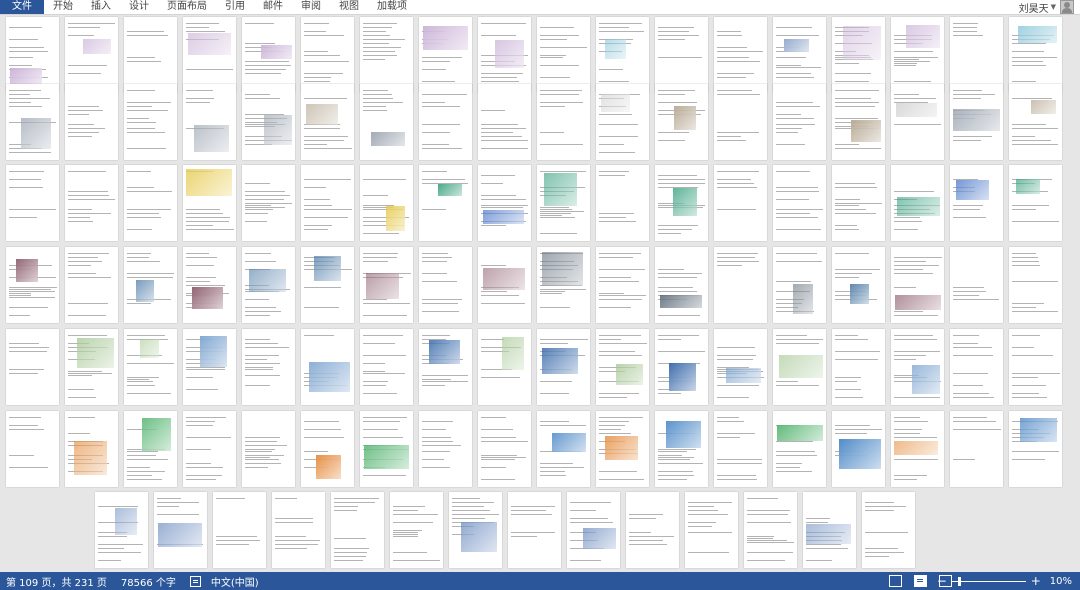 Image resolution: width=1080 pixels, height=590 pixels. Describe the element at coordinates (187, 7) in the screenshot. I see `tab-4: 页面布局` at that location.